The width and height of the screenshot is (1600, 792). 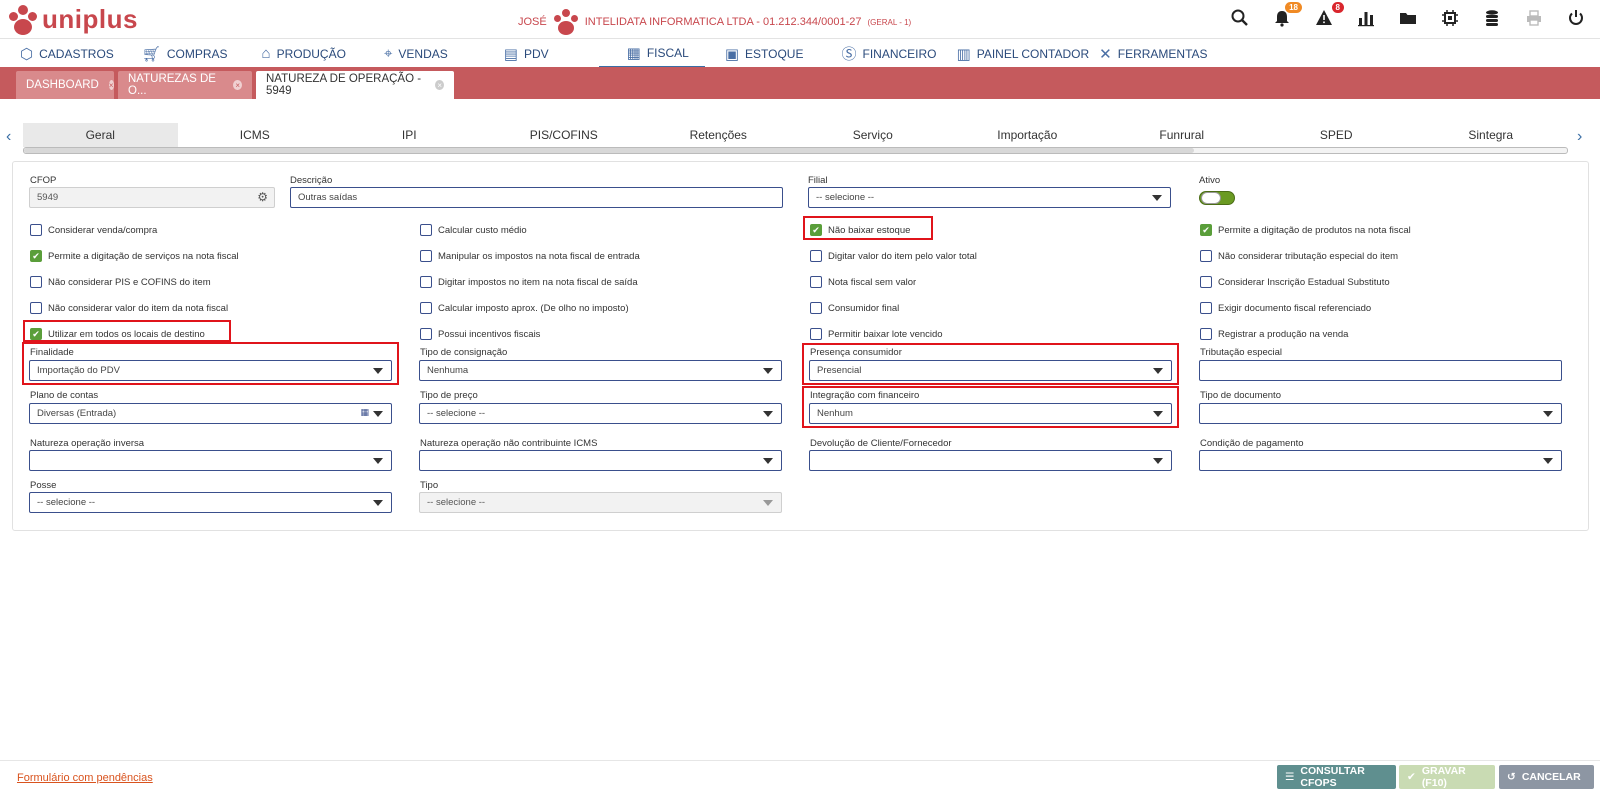 I want to click on posse-label: Posse, so click(x=43, y=485).